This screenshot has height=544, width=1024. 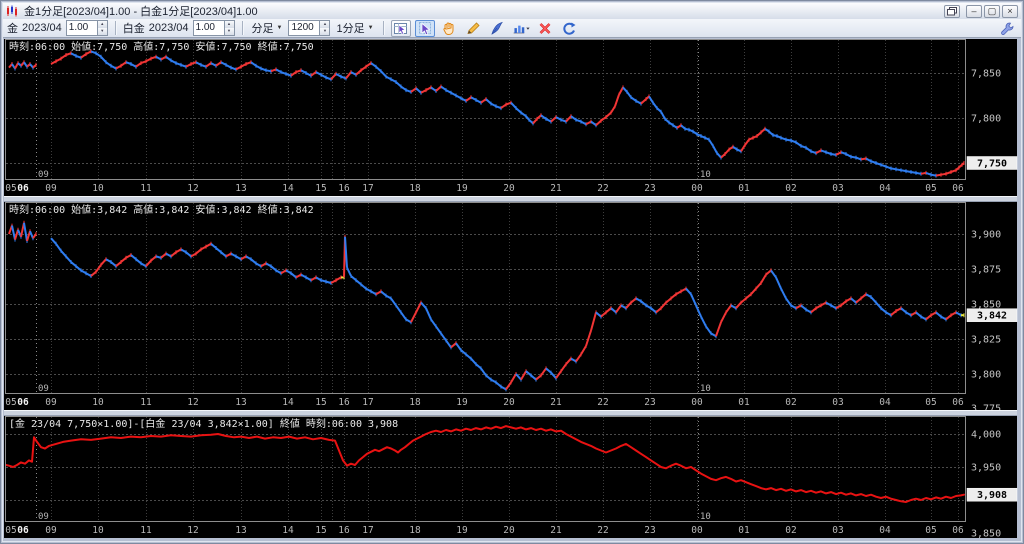 What do you see at coordinates (101, 28) in the screenshot?
I see `gold-multiplier-spin-buttons: ▲ ▼` at bounding box center [101, 28].